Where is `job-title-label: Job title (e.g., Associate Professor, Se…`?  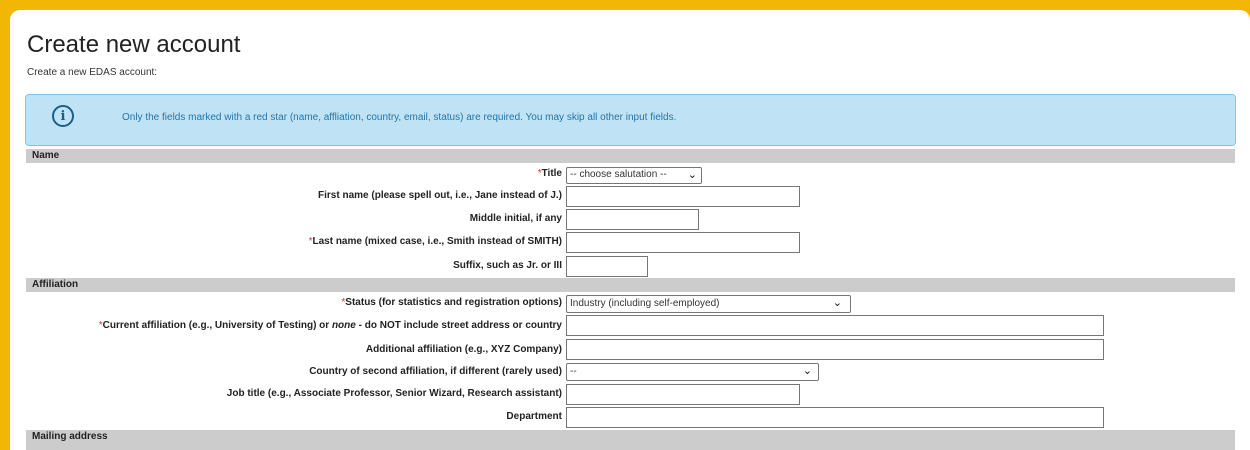 job-title-label: Job title (e.g., Associate Professor, Se… is located at coordinates (394, 393).